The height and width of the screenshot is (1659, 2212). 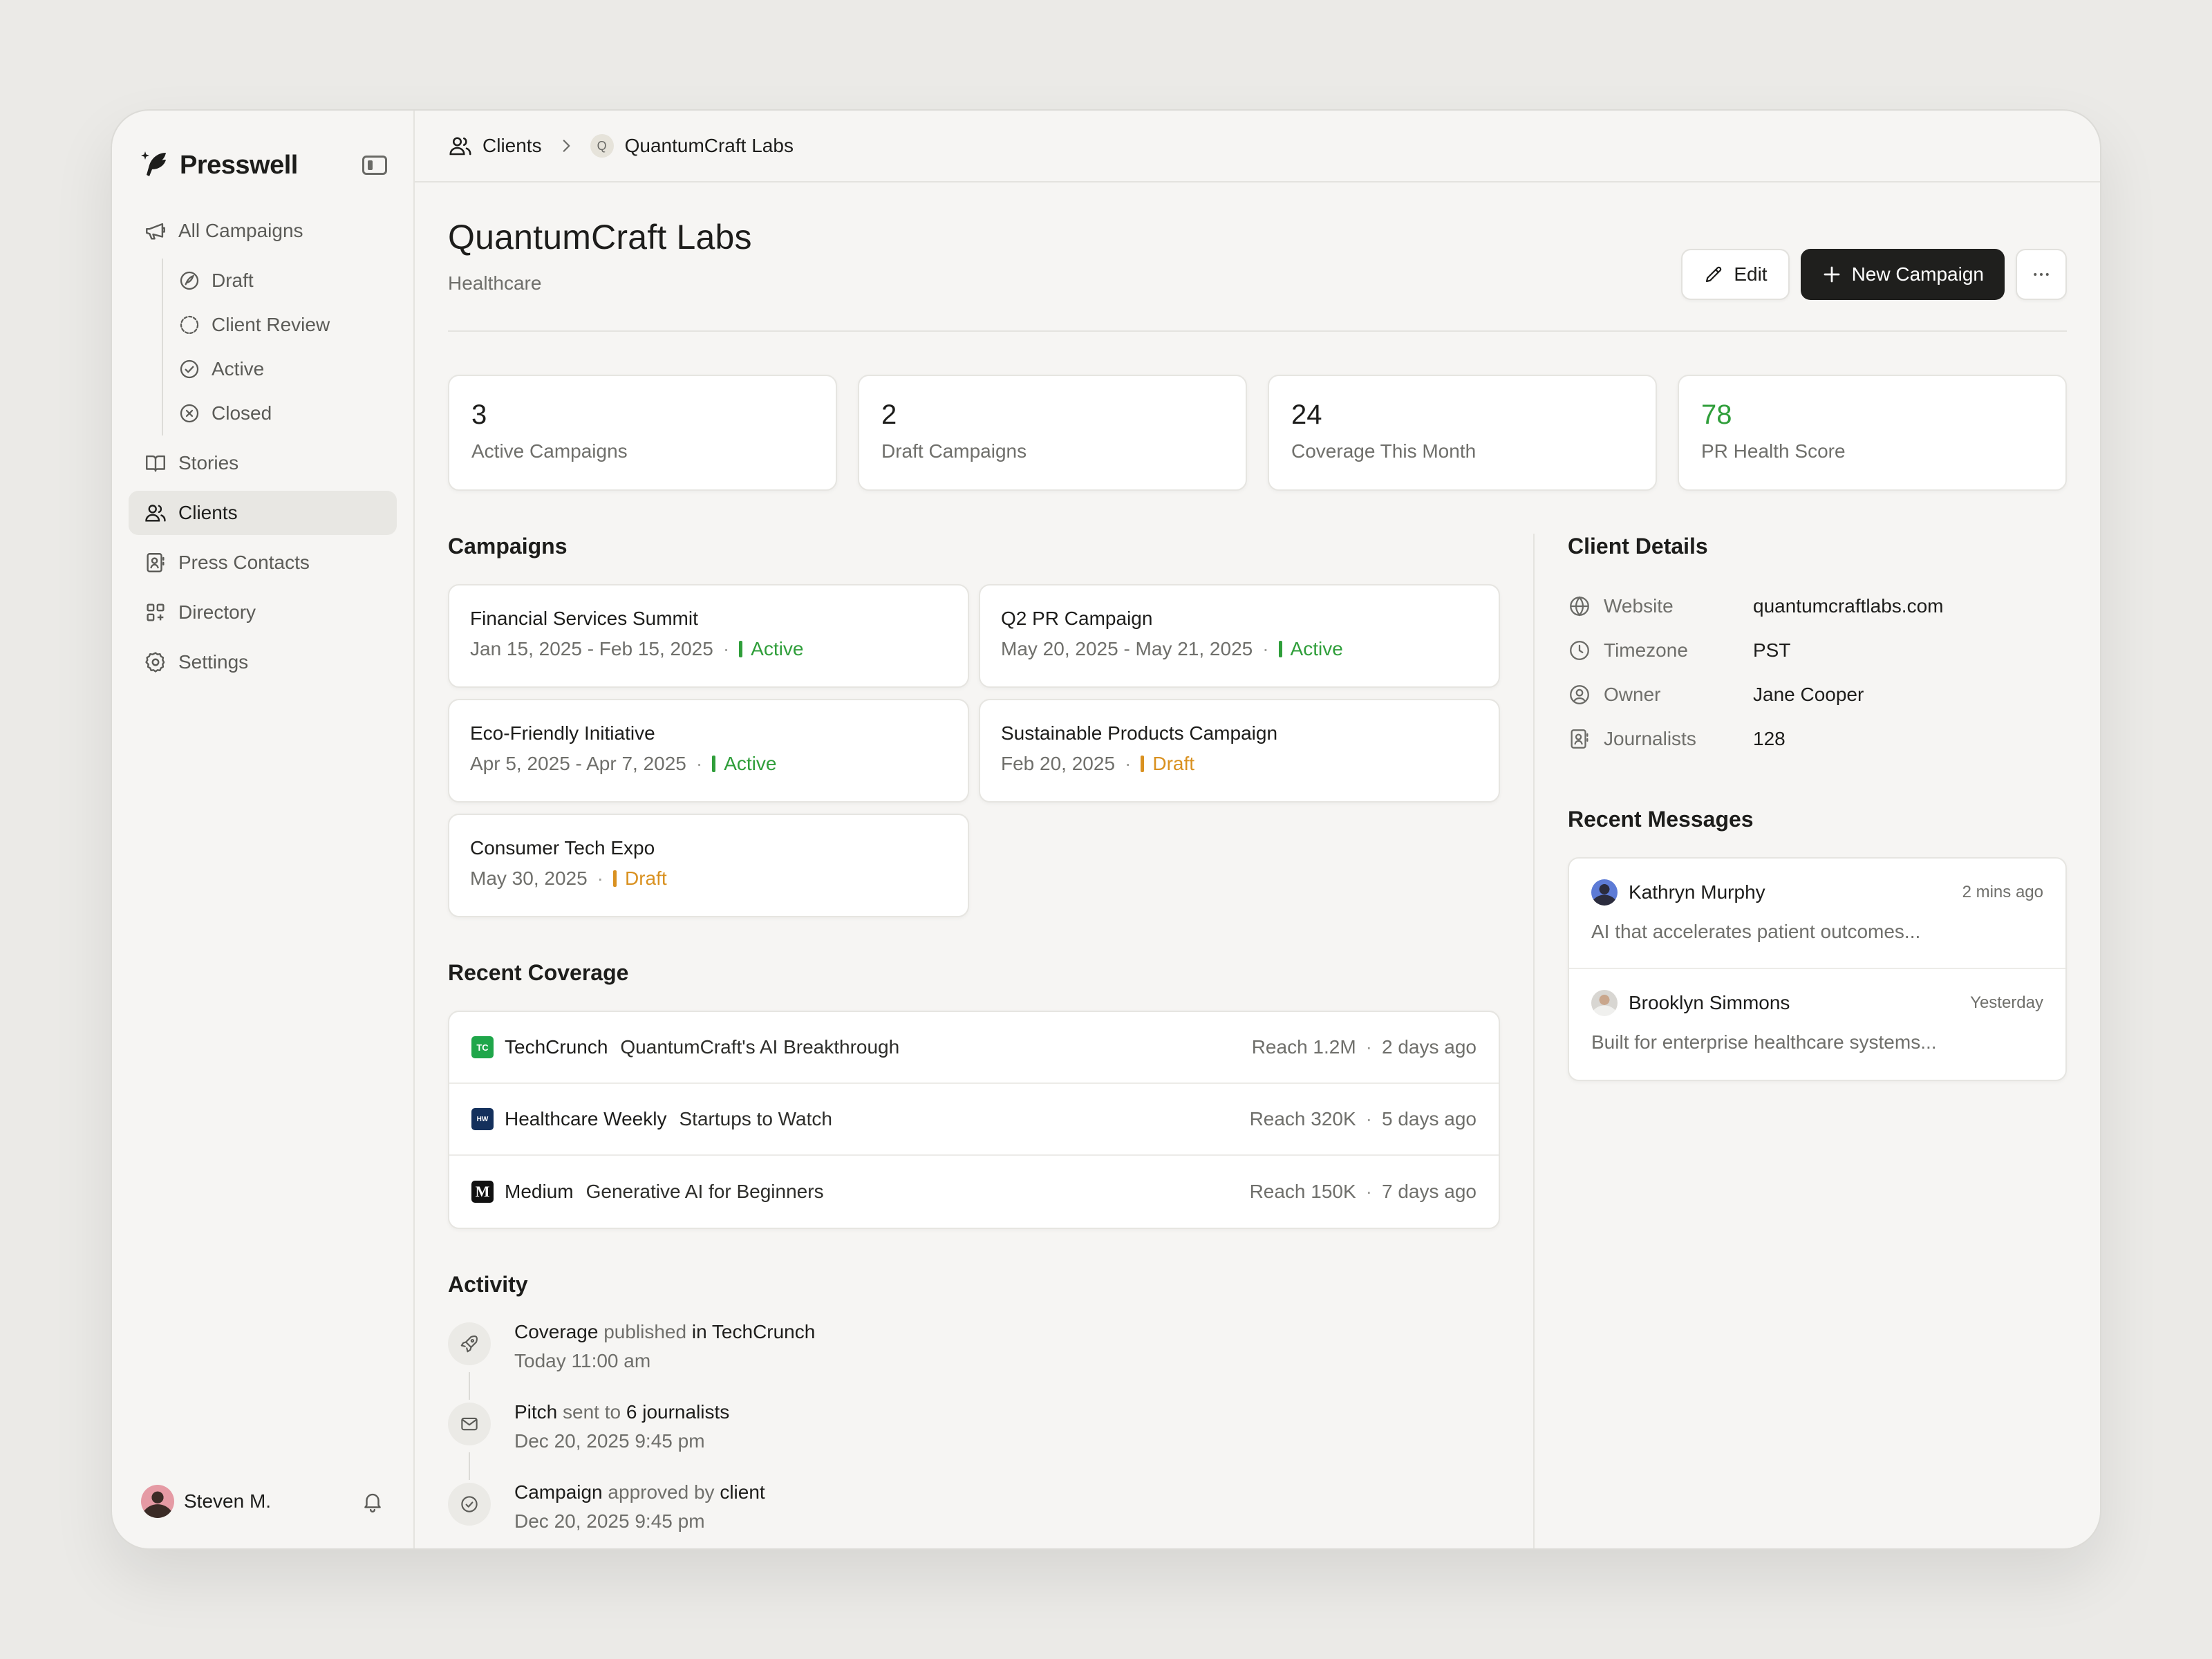 I want to click on edit-button: Edit, so click(x=1736, y=274).